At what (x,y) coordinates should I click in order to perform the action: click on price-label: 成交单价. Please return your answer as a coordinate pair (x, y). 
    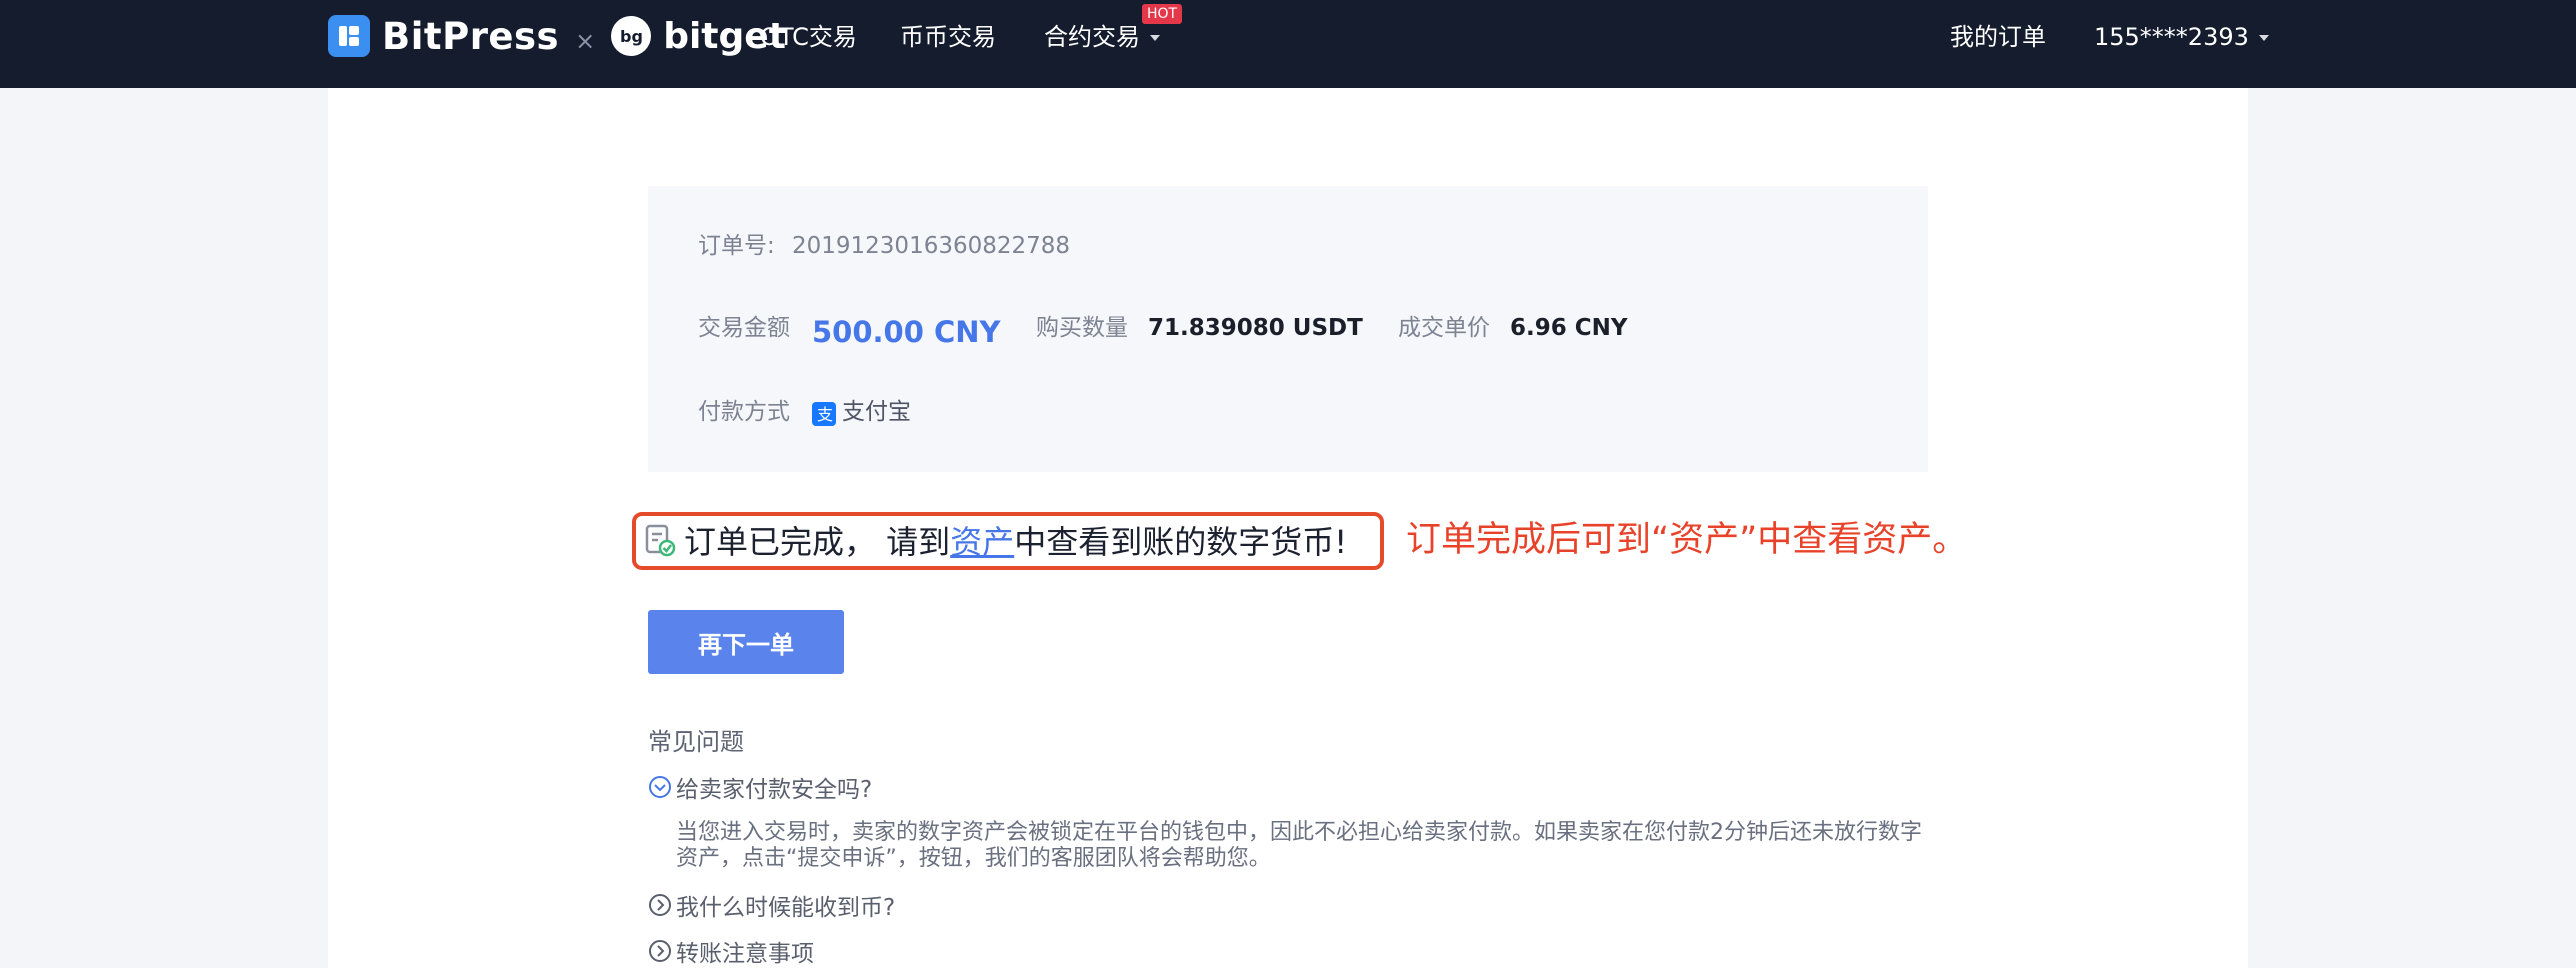
    Looking at the image, I should click on (1444, 328).